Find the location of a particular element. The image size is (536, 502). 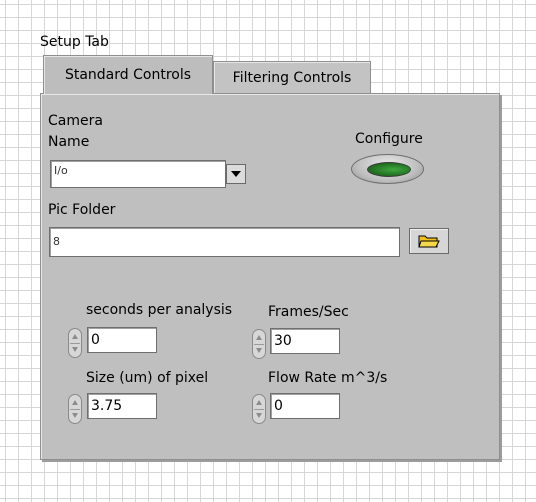

configure-button is located at coordinates (387, 169).